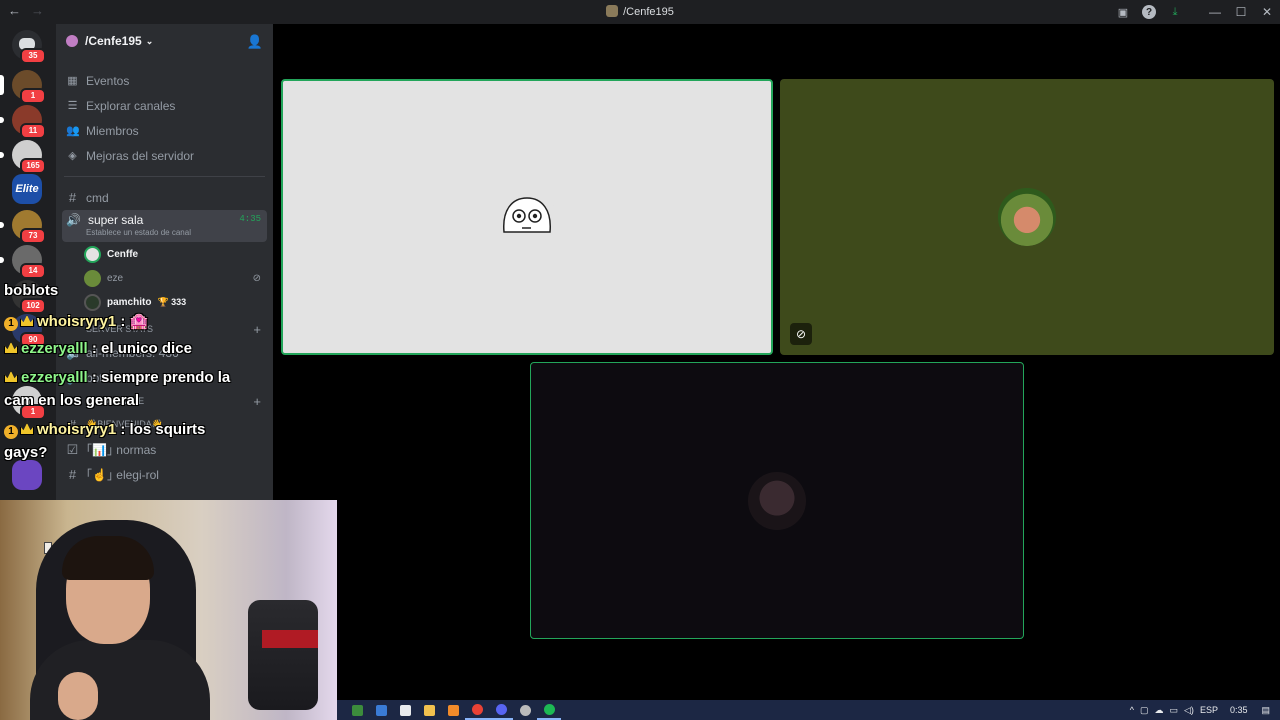  What do you see at coordinates (159, 377) in the screenshot?
I see `chat-text: : siempre prendo la` at bounding box center [159, 377].